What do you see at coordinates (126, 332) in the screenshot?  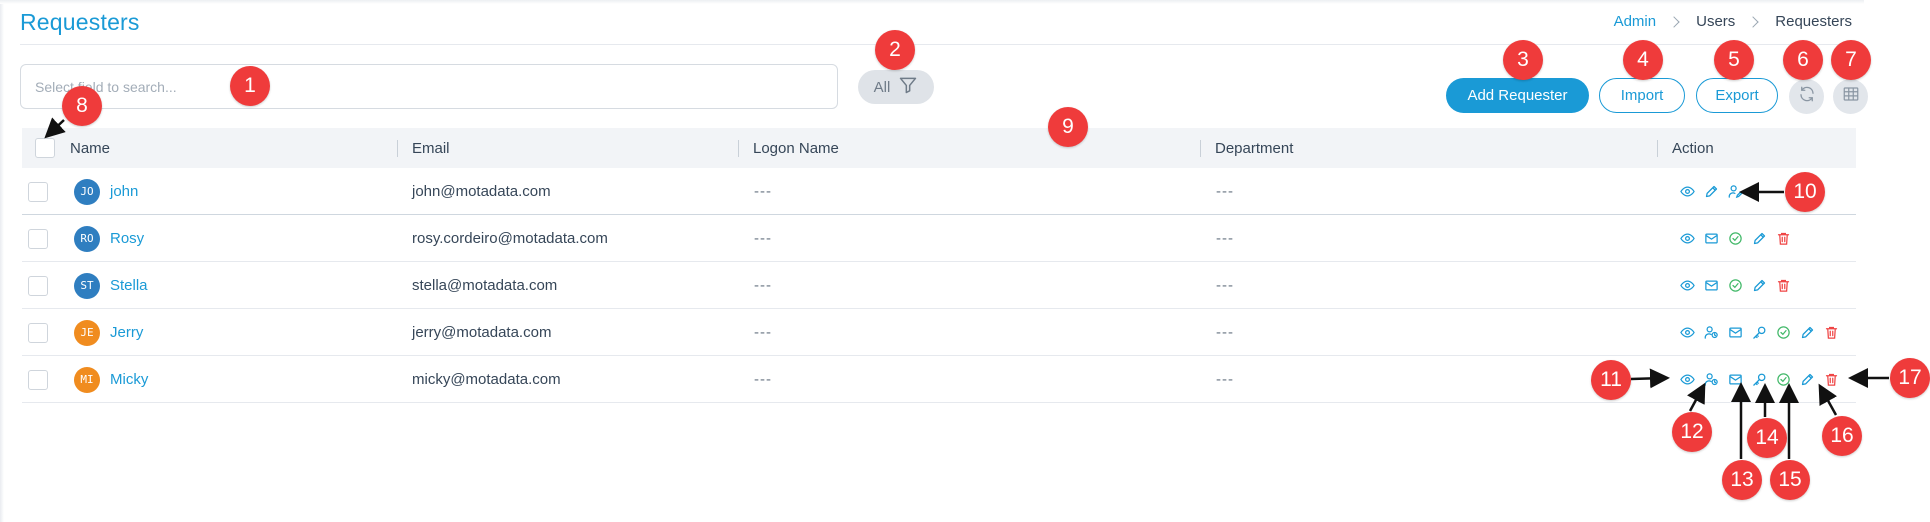 I see `requester-name-link: Jerry` at bounding box center [126, 332].